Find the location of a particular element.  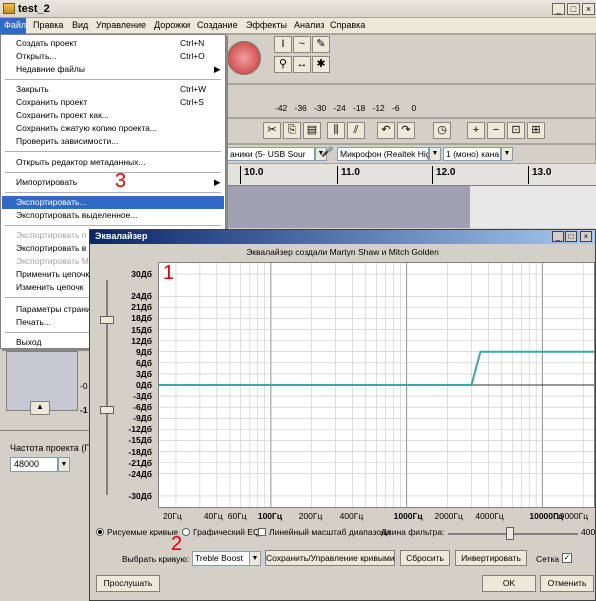

silence-icon: ⫽ is located at coordinates (356, 130).